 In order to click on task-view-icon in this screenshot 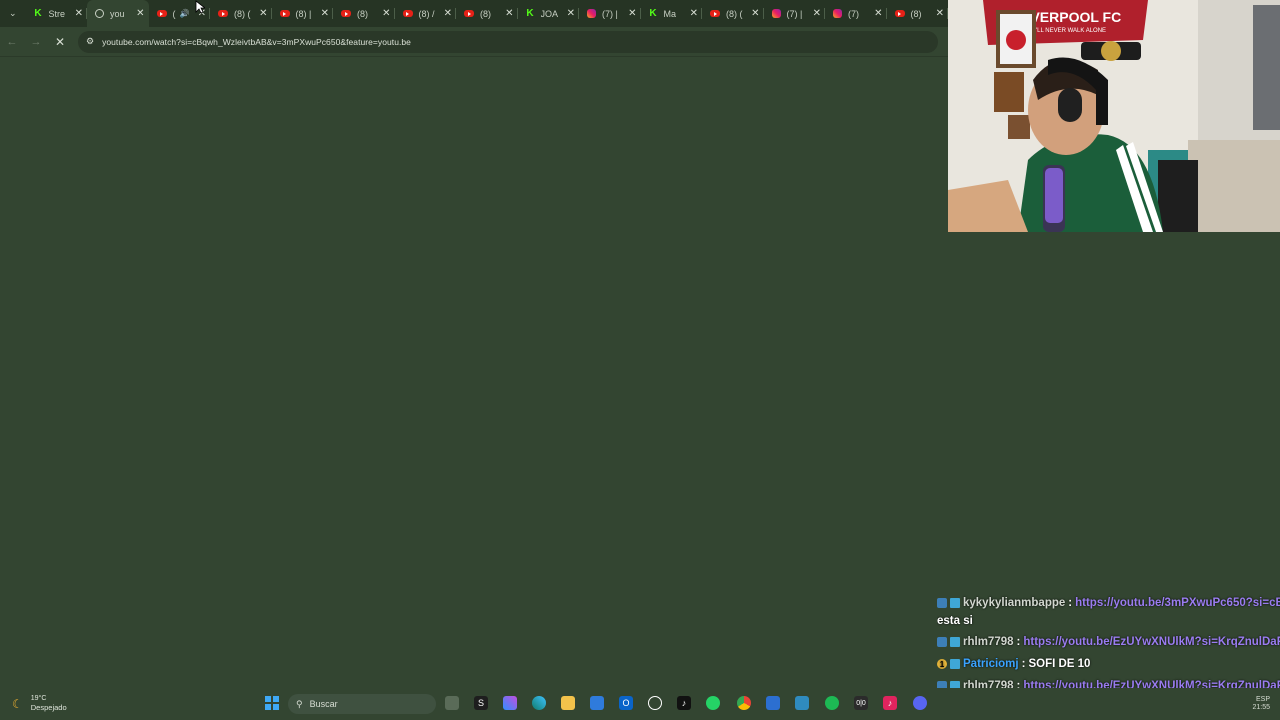, I will do `click(452, 703)`.